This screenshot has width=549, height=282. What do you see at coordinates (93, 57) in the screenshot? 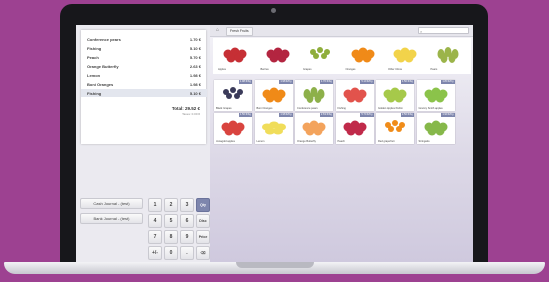
I see `order-line-name: Peach` at bounding box center [93, 57].